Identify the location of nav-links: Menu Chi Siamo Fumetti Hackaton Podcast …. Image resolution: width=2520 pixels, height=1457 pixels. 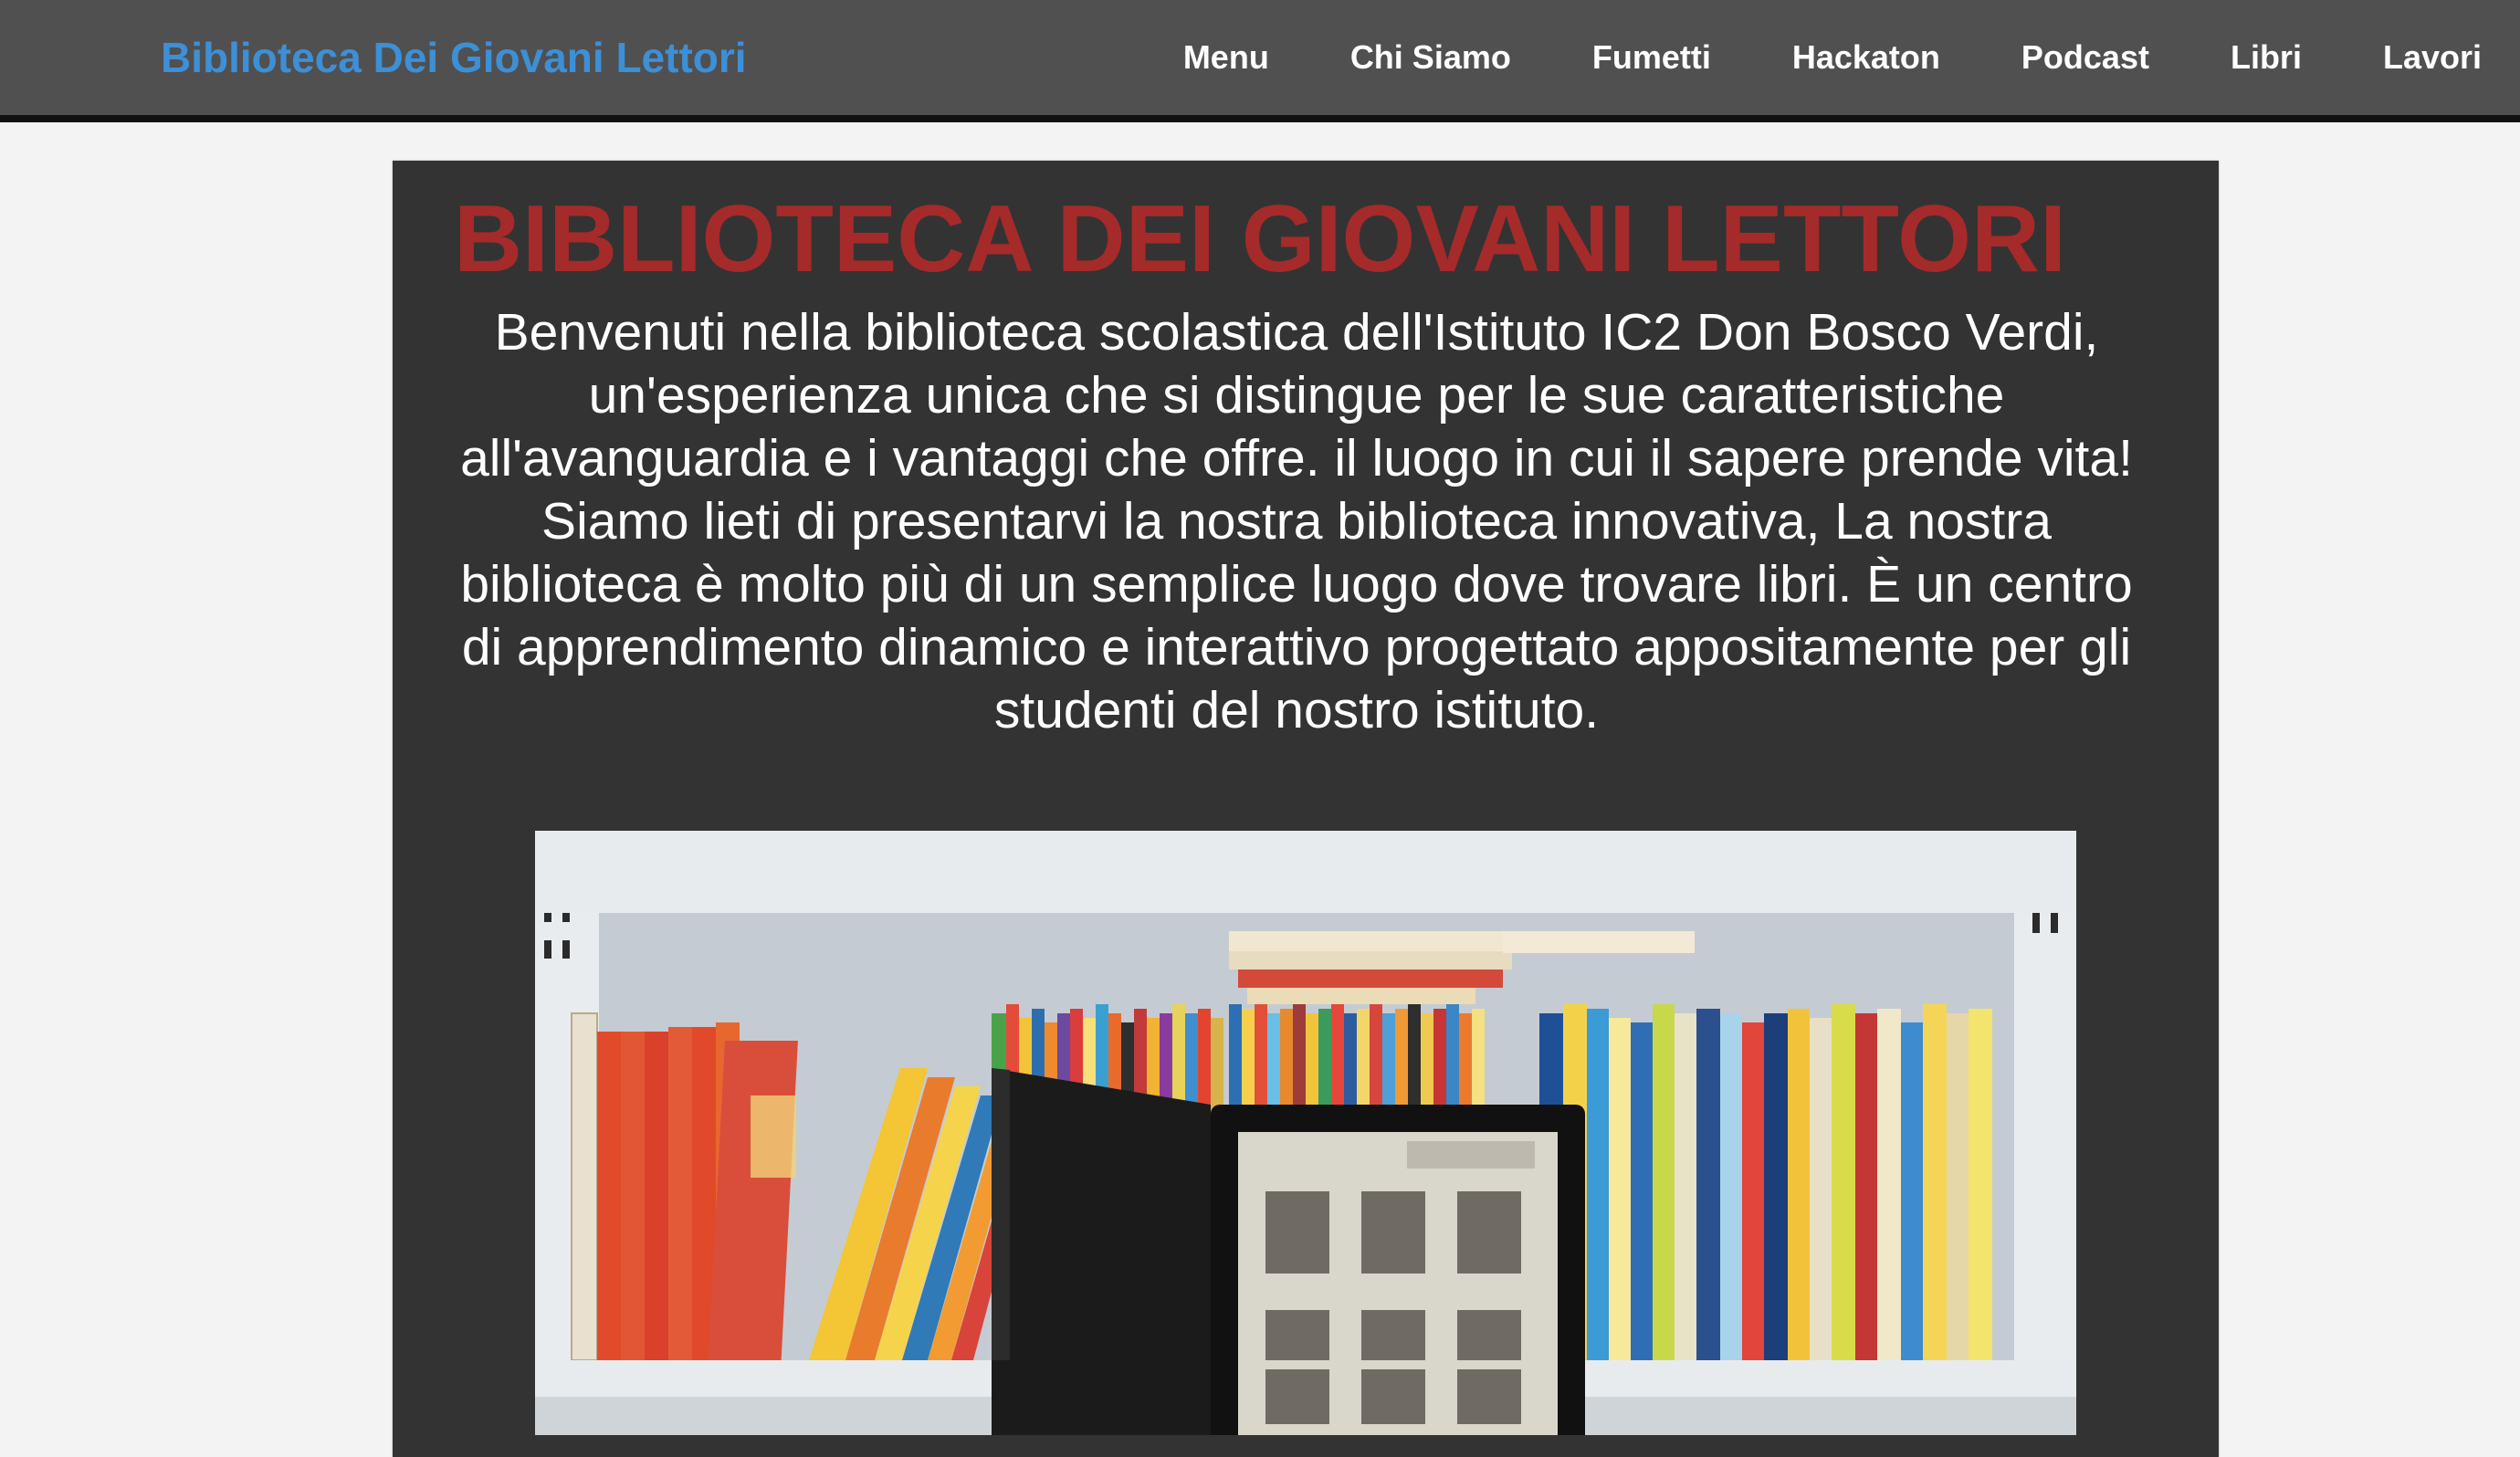
(1832, 57).